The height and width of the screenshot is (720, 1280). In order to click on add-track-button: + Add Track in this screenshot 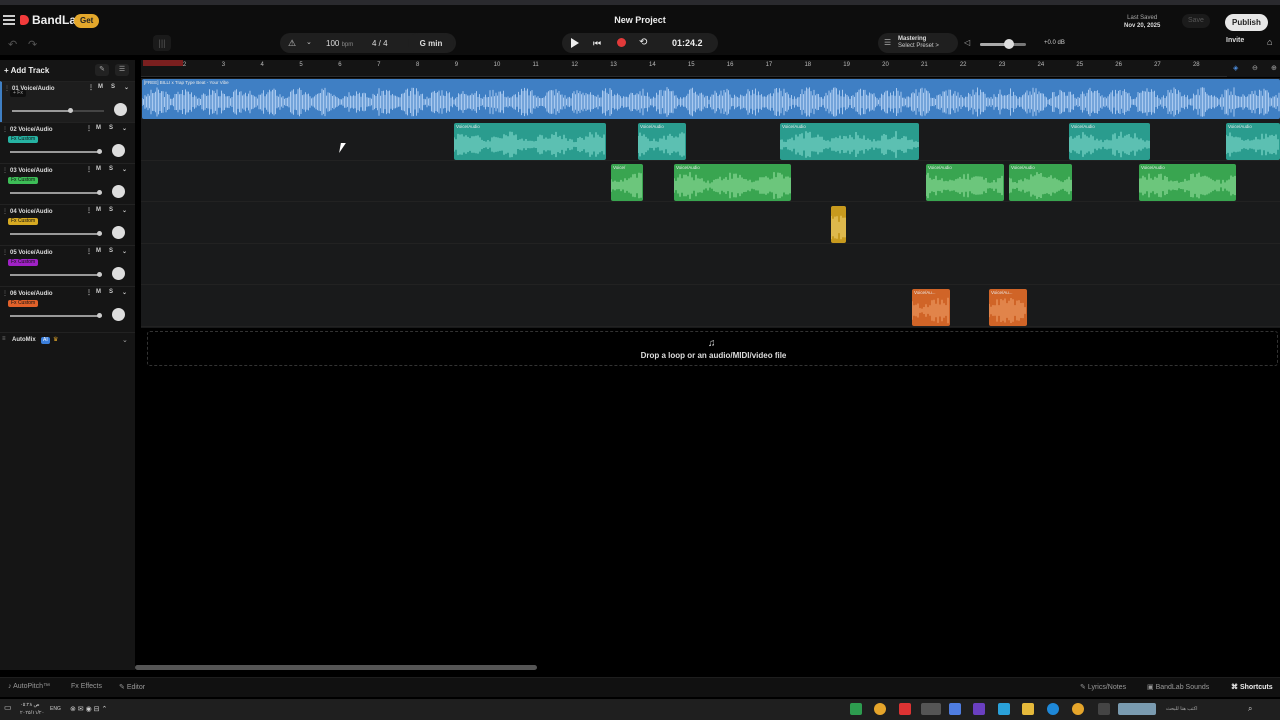, I will do `click(26, 70)`.